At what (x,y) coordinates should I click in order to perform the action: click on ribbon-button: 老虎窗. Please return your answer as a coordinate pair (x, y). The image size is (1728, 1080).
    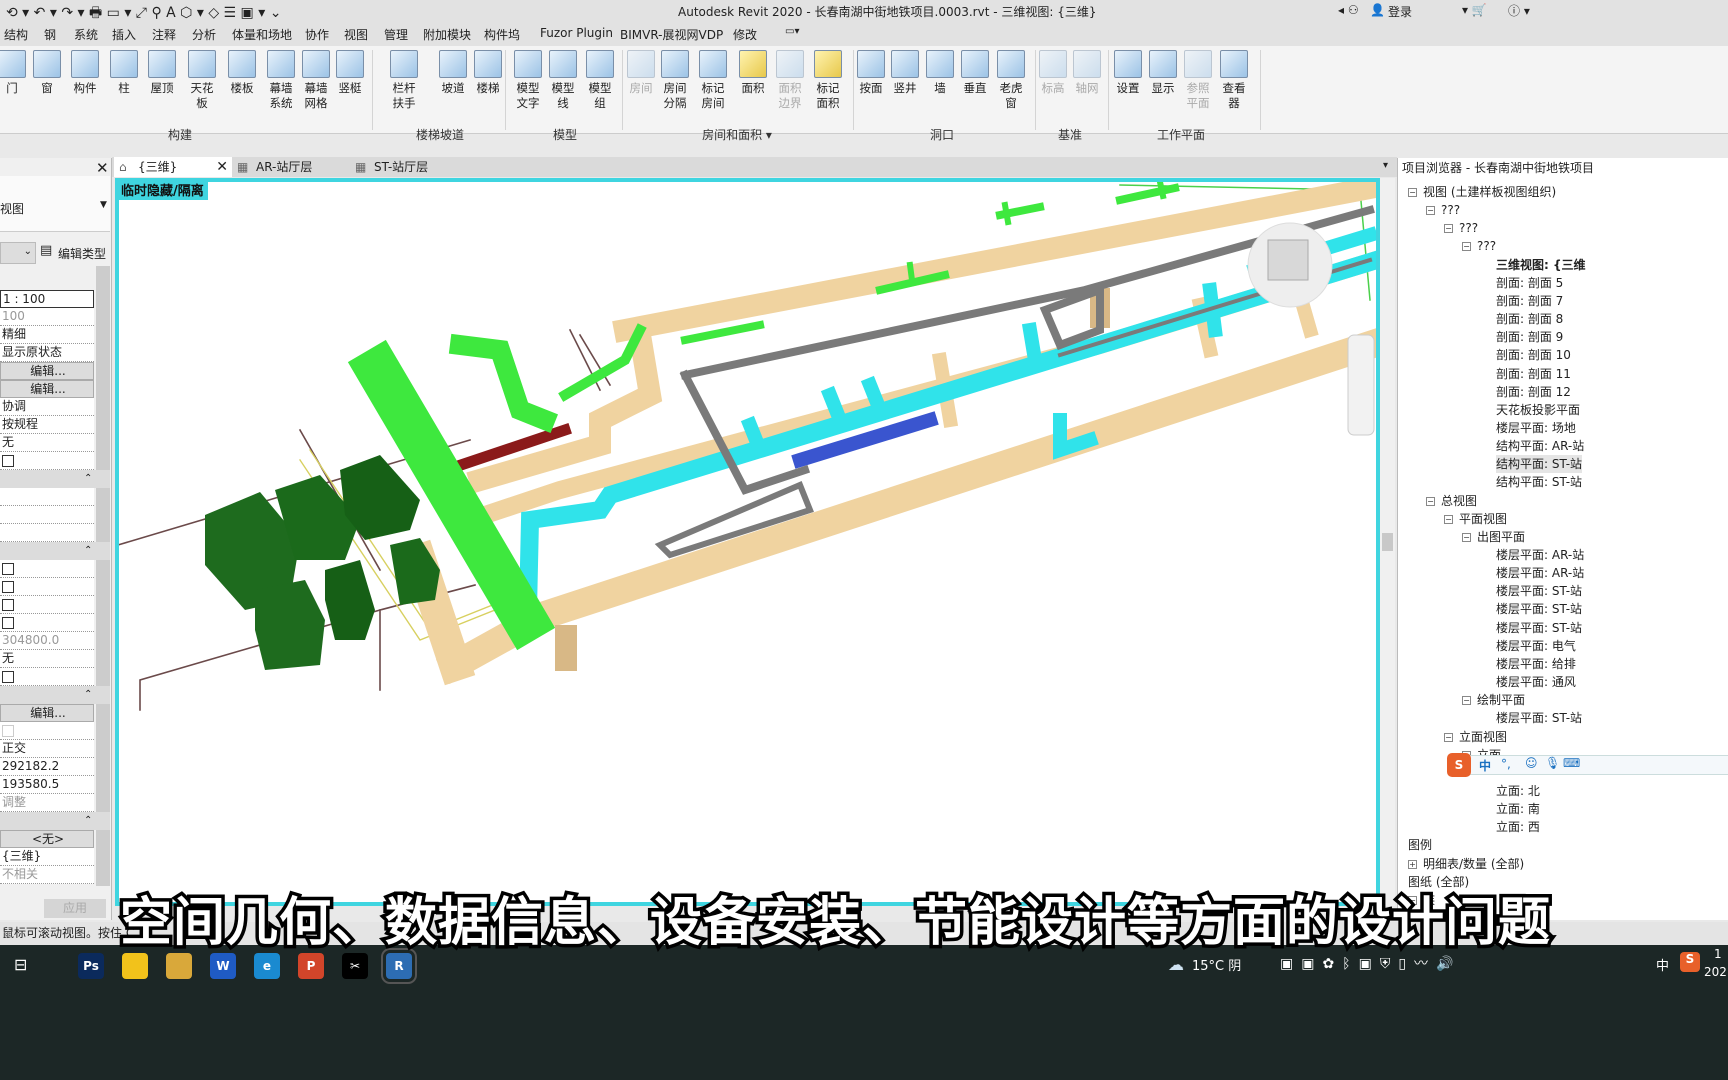
    Looking at the image, I should click on (1011, 80).